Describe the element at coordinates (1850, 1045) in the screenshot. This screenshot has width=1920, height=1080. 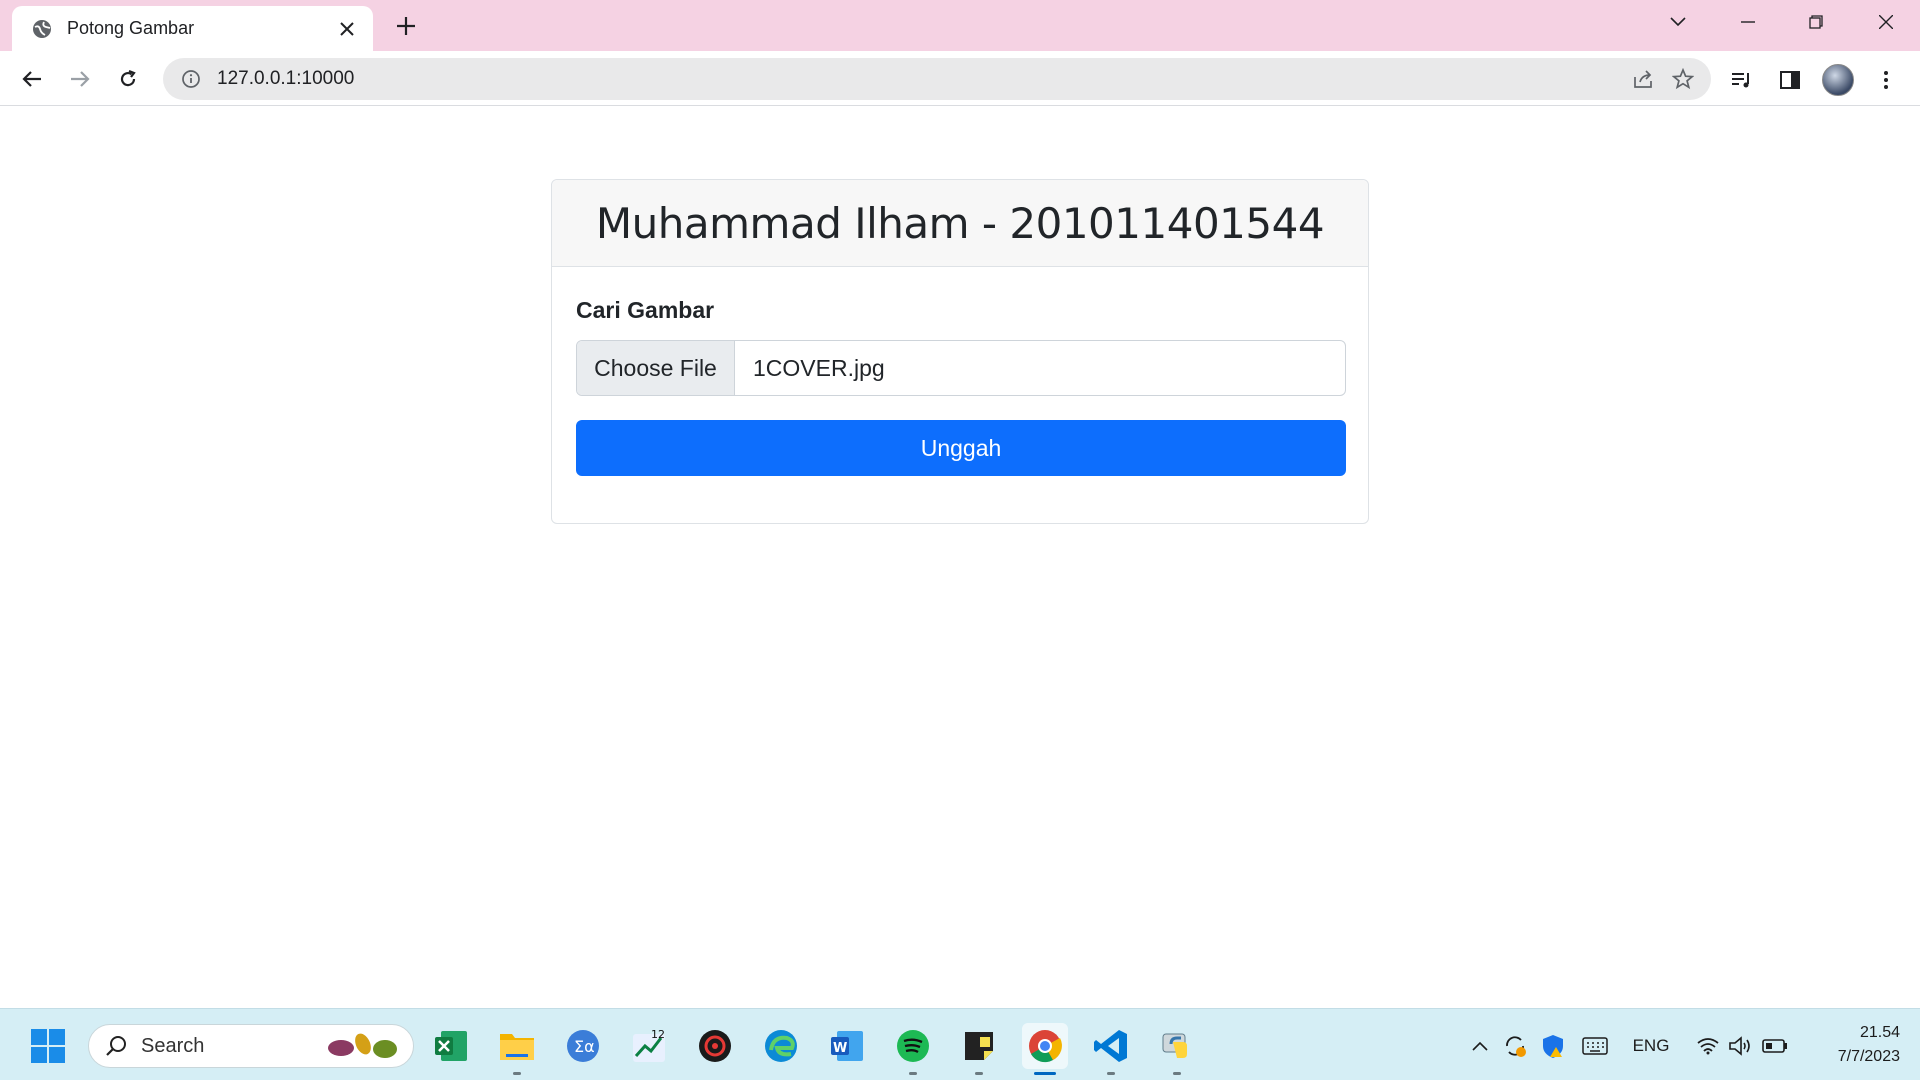
I see `system-clock: 21.54 7/7/2023` at that location.